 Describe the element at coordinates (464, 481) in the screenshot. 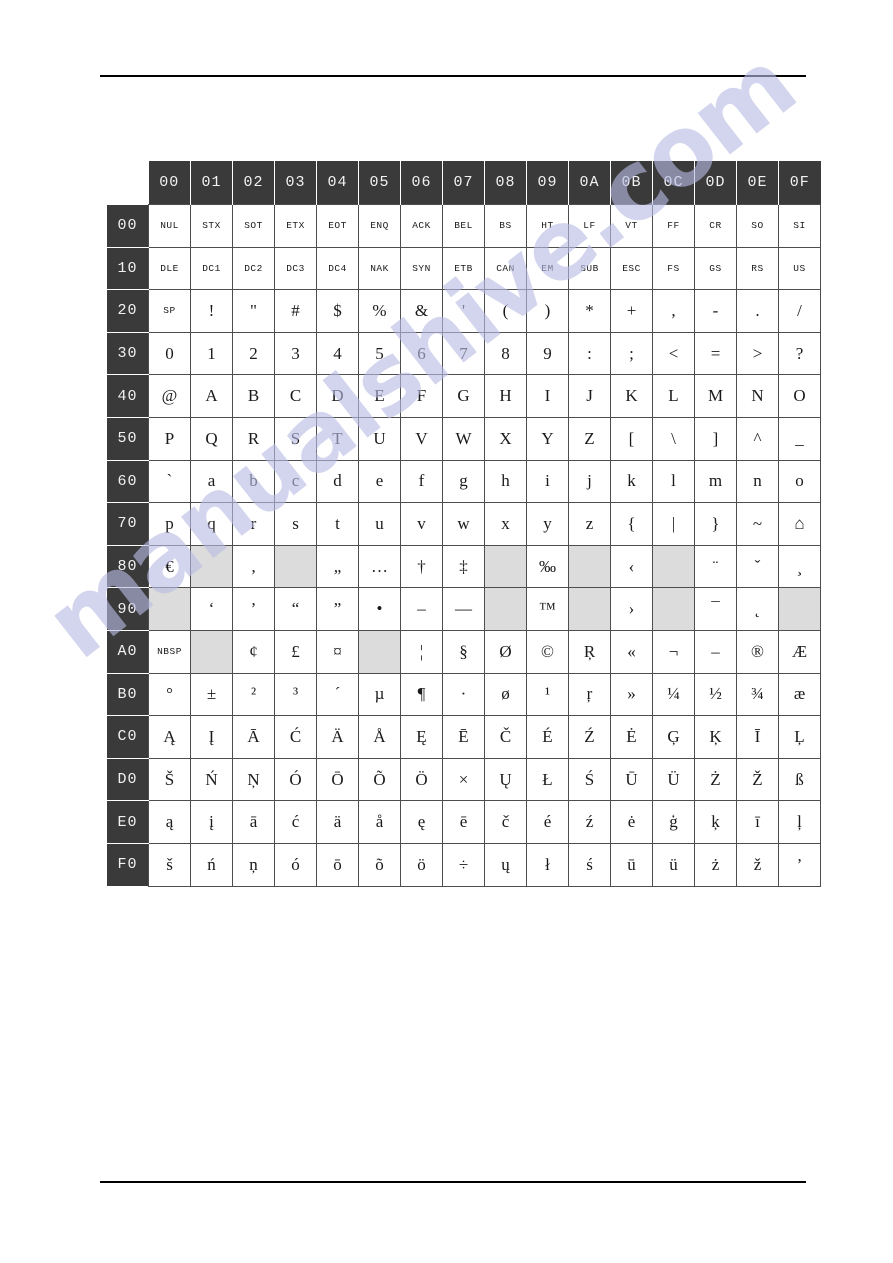

I see `table-row: 60 ` a b c d e f g h i j k l m n o` at that location.